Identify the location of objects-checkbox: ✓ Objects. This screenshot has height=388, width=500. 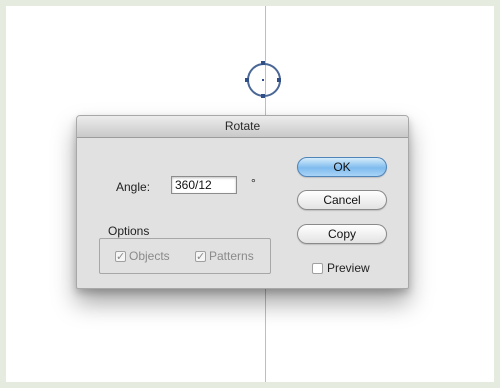
(142, 256).